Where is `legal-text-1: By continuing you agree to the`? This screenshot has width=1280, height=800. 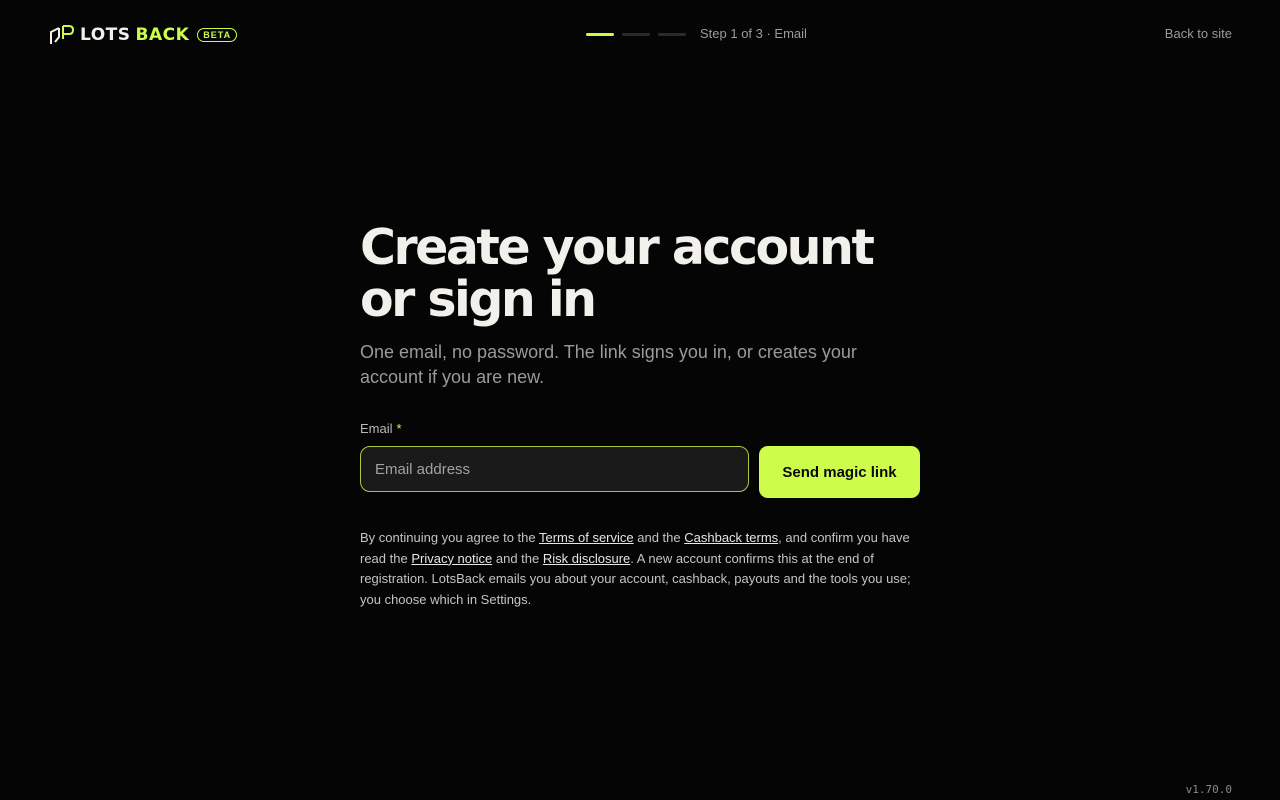 legal-text-1: By continuing you agree to the is located at coordinates (449, 537).